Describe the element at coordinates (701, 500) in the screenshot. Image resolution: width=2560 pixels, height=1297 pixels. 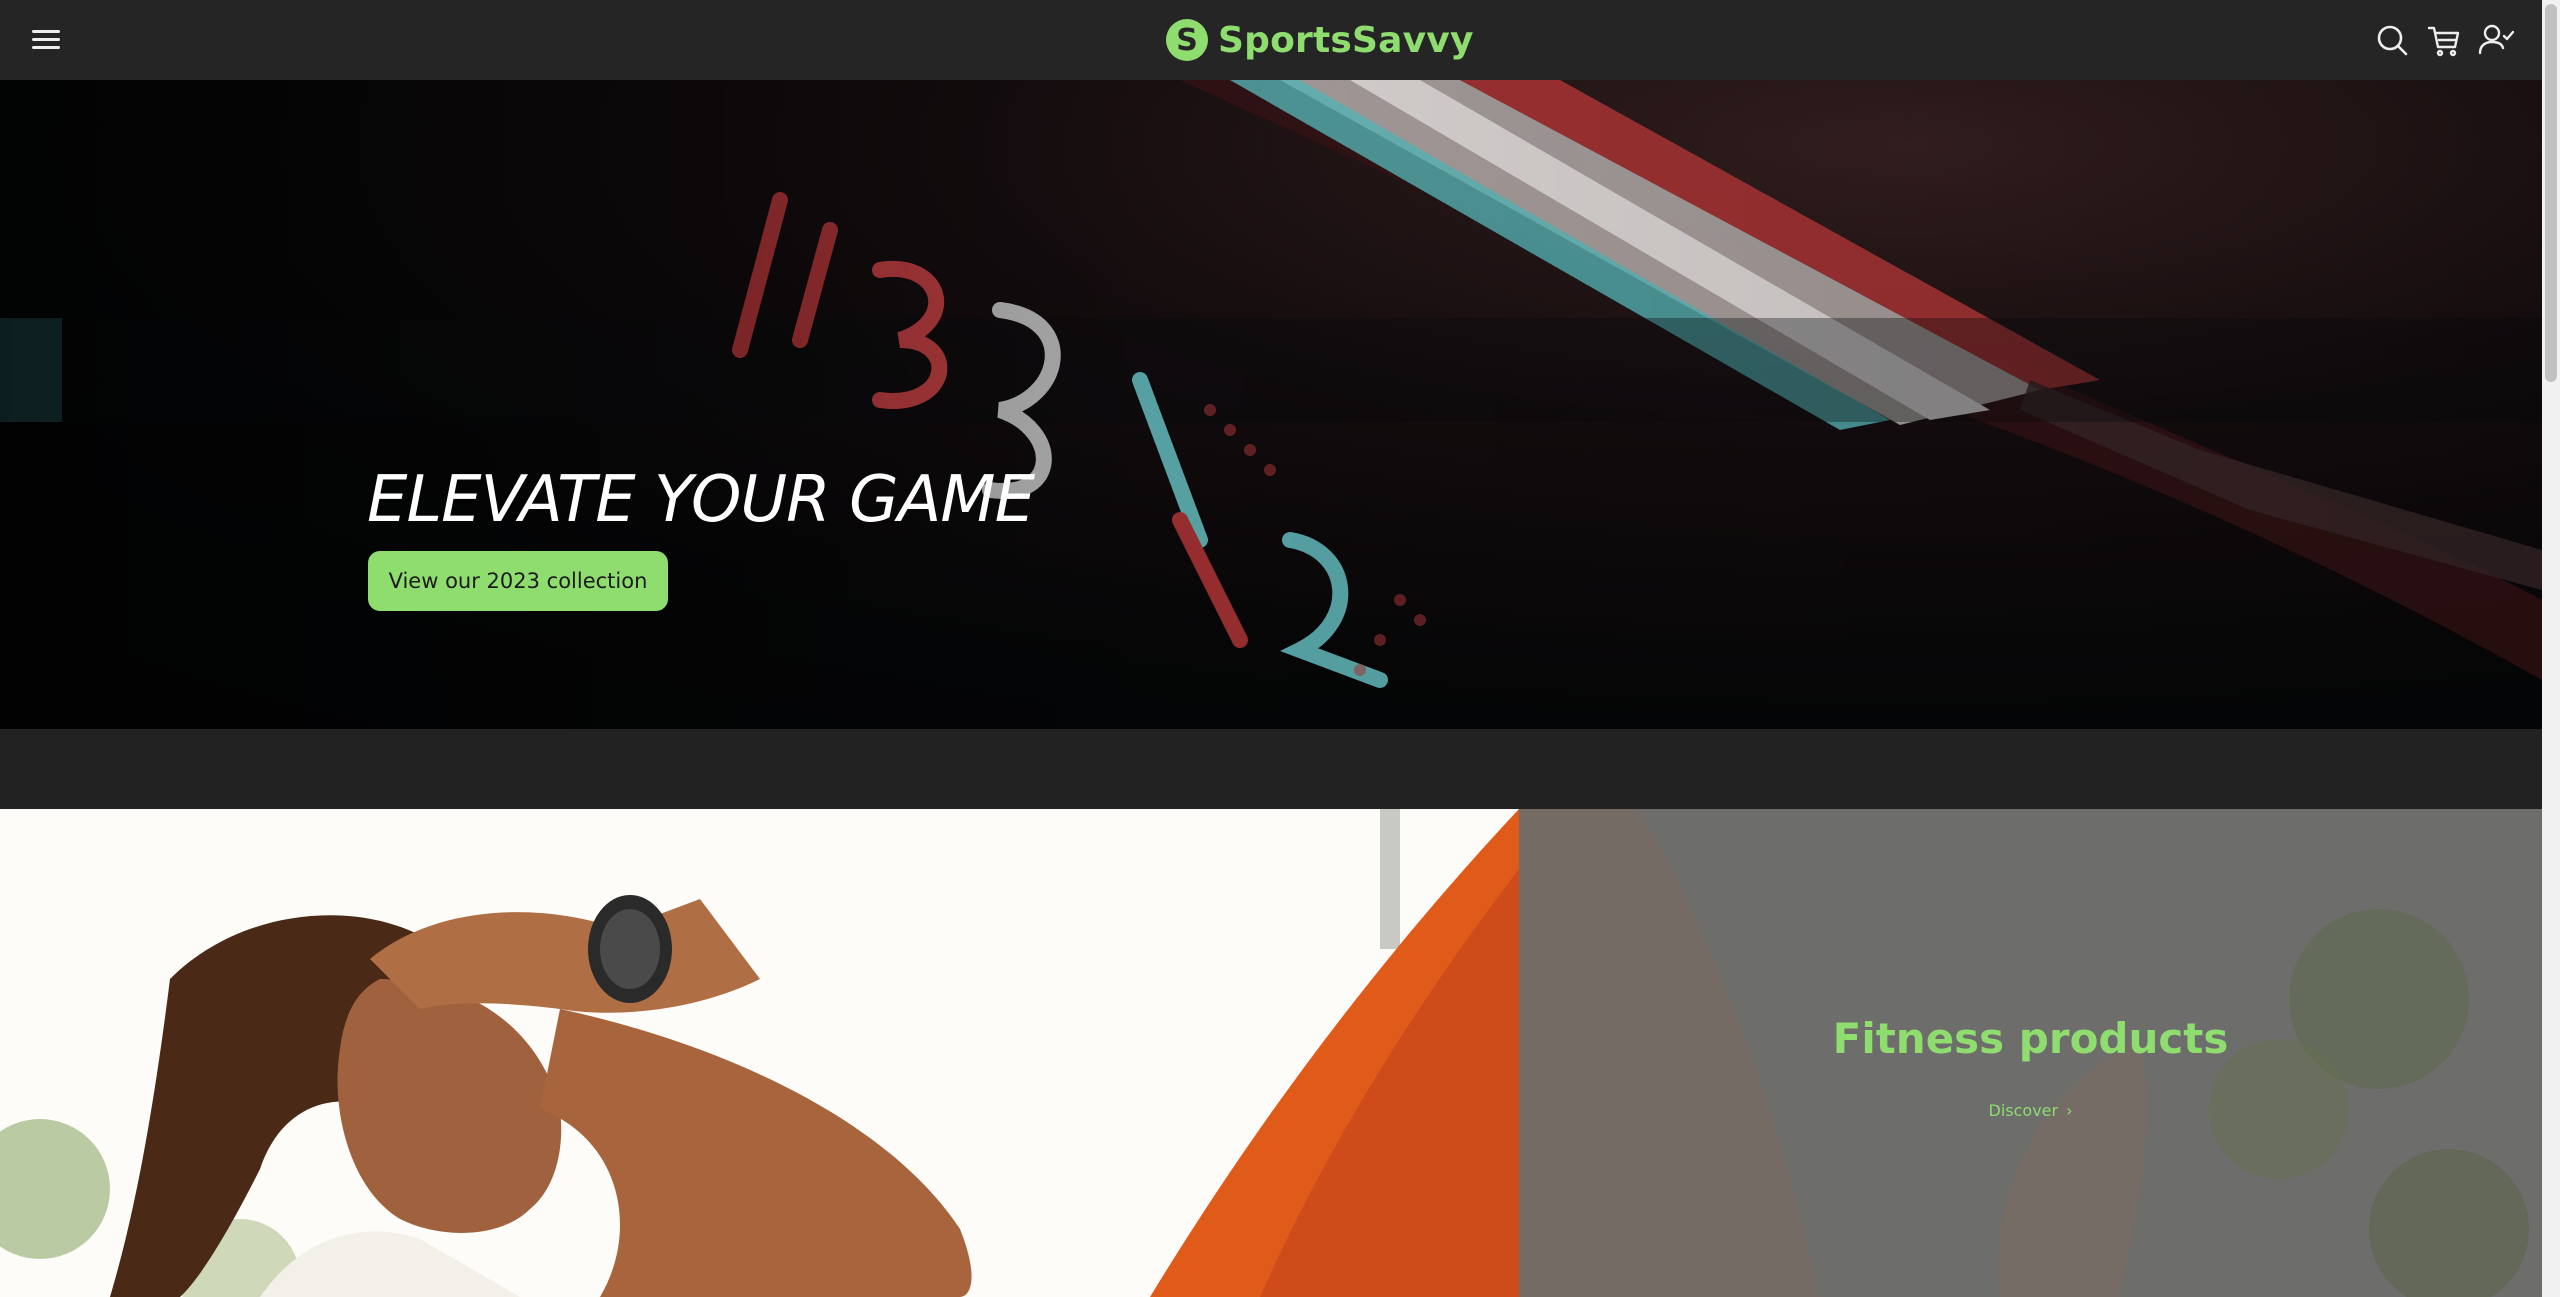
I see `hero-title: ELEVATE YOUR GAME` at that location.